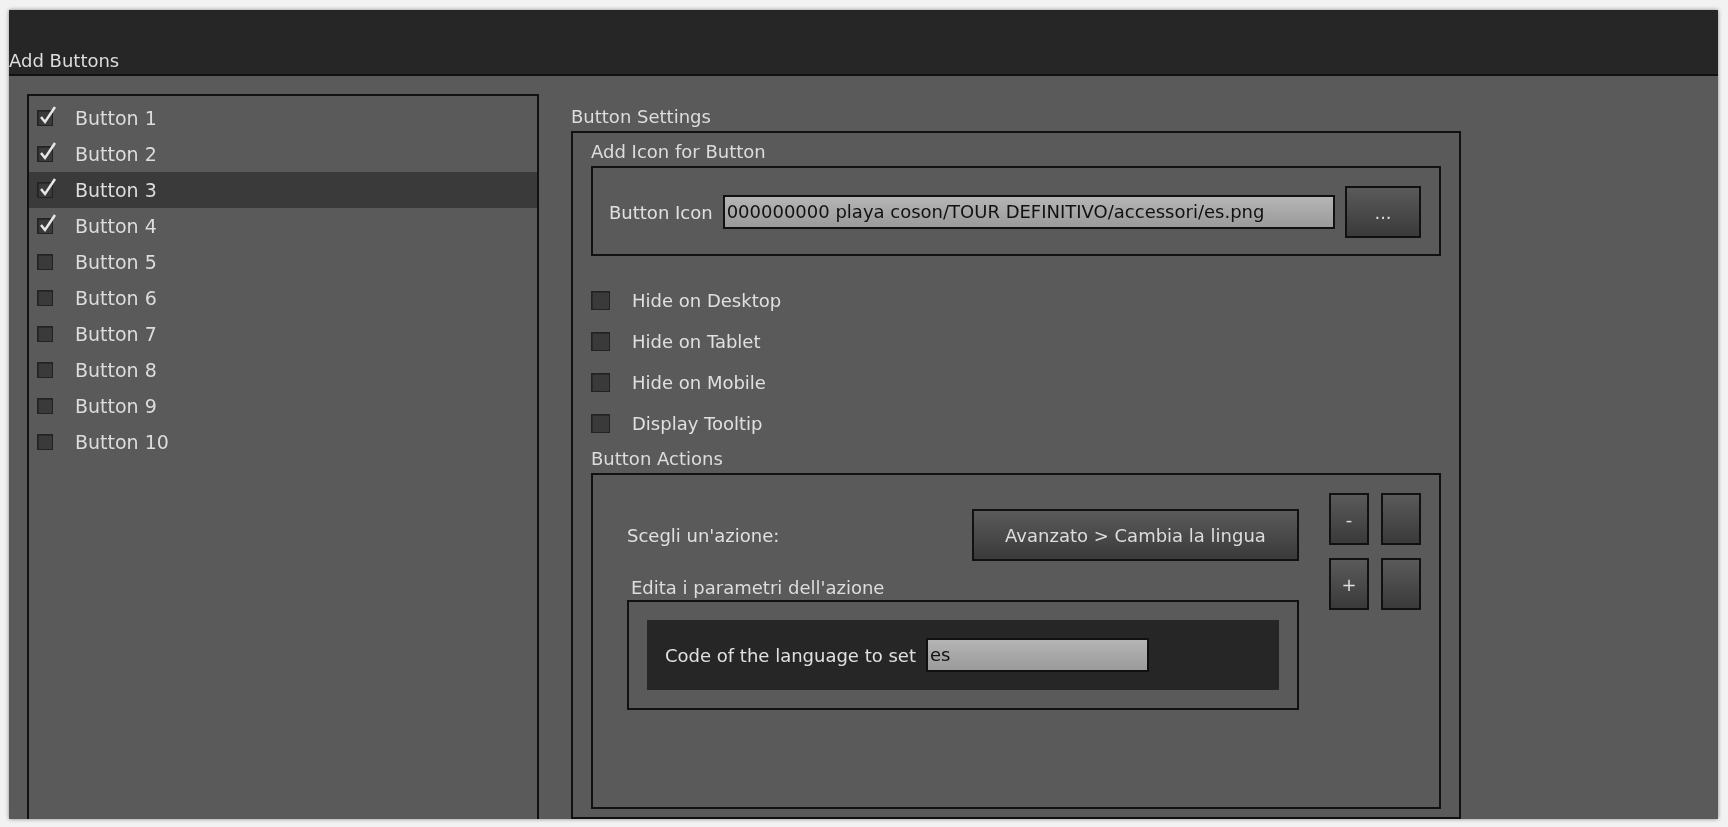  What do you see at coordinates (283, 406) in the screenshot?
I see `list-item: Button 9` at bounding box center [283, 406].